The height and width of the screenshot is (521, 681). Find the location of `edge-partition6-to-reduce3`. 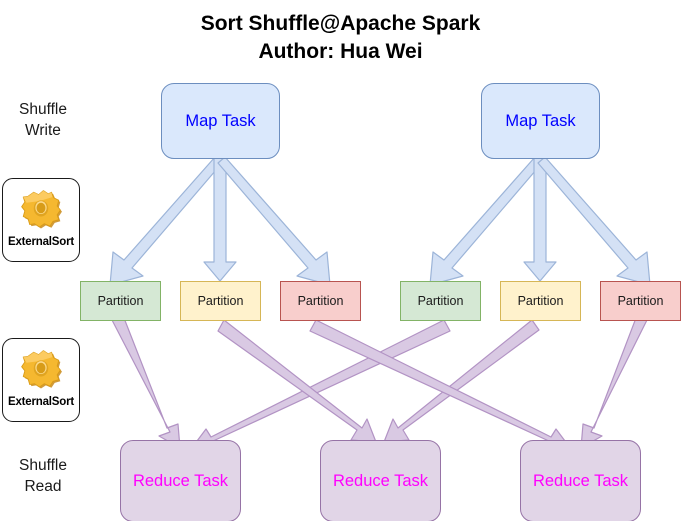

edge-partition6-to-reduce3 is located at coordinates (614, 383).